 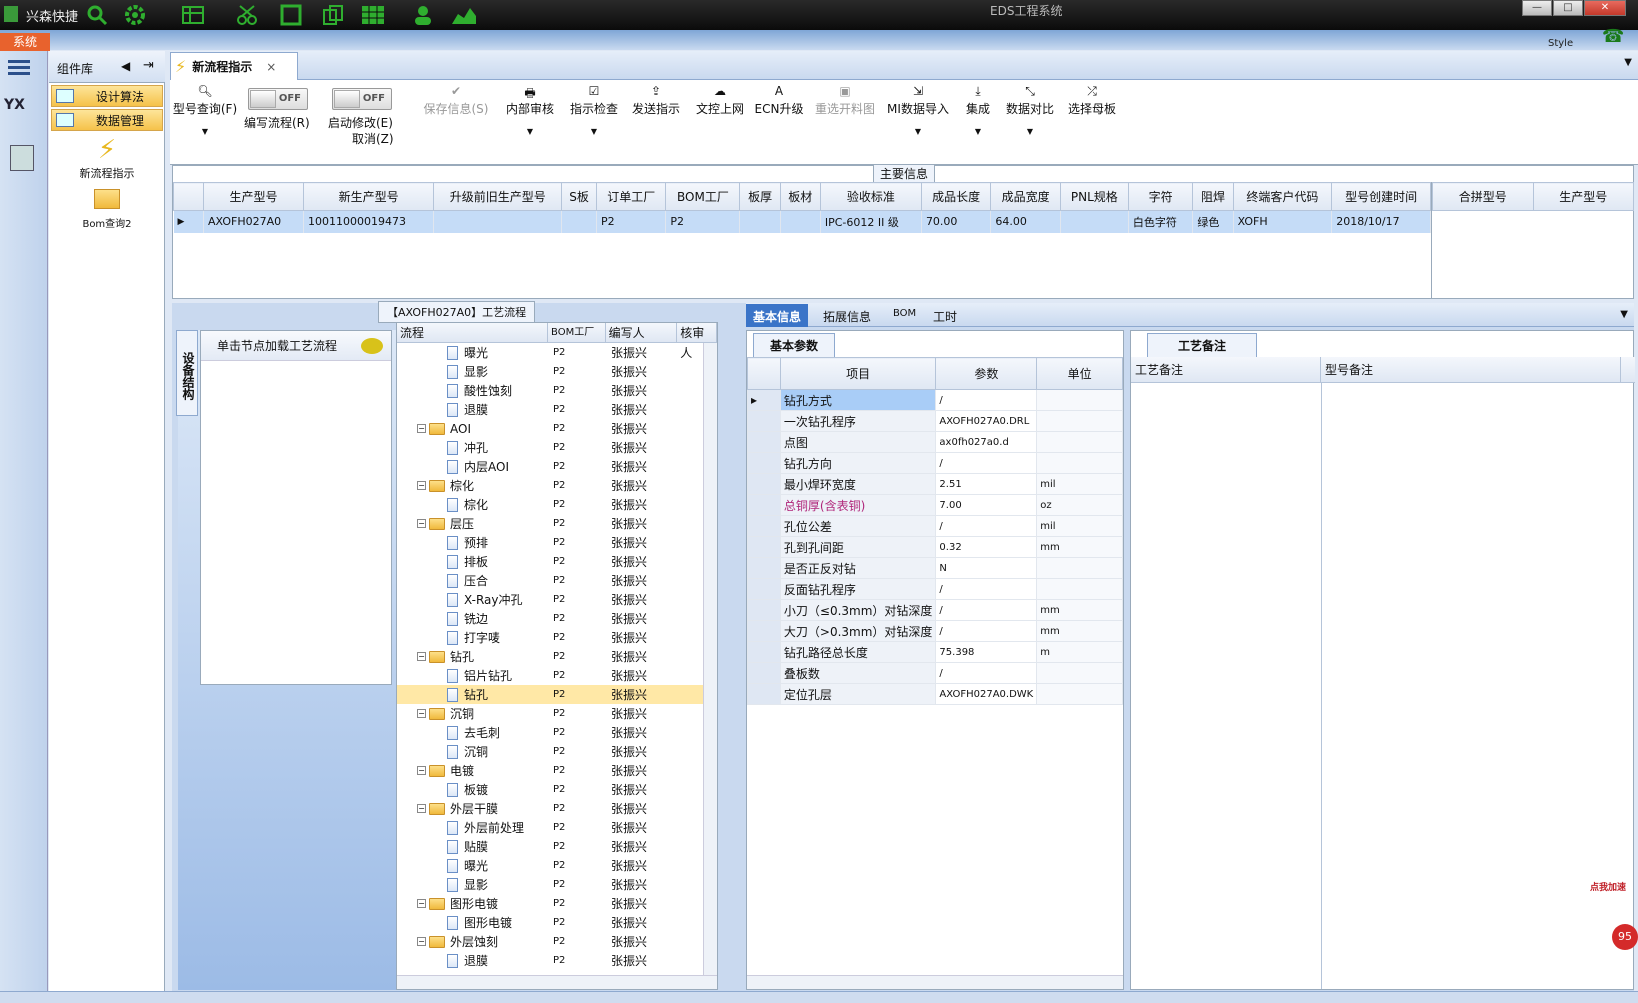 What do you see at coordinates (904, 315) in the screenshot?
I see `tab-bom: BOM` at bounding box center [904, 315].